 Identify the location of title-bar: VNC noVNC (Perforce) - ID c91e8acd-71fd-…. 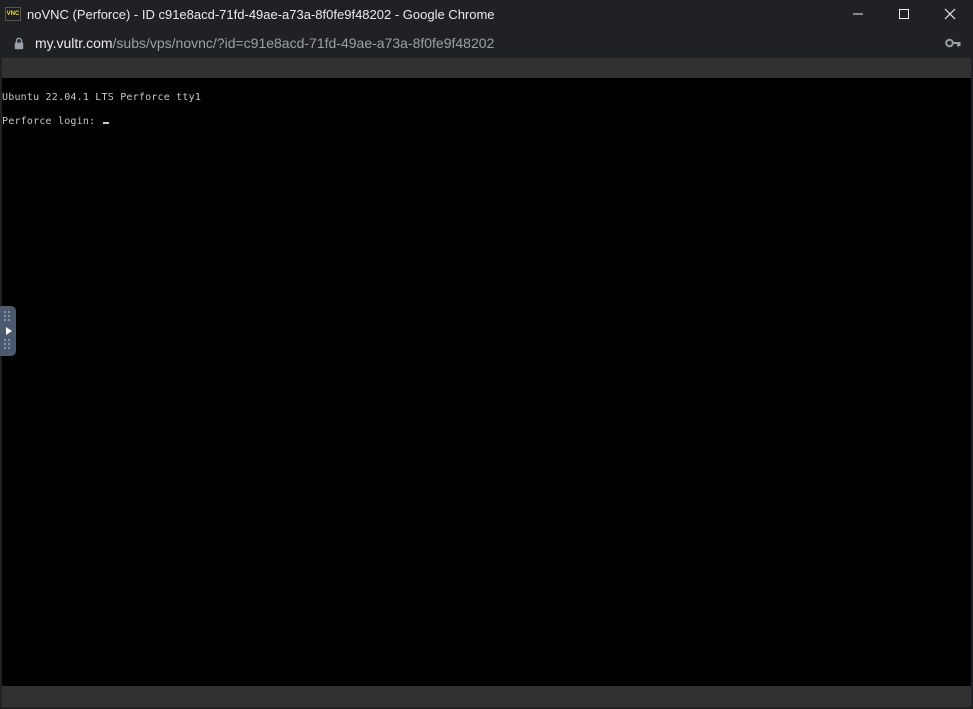
(486, 14).